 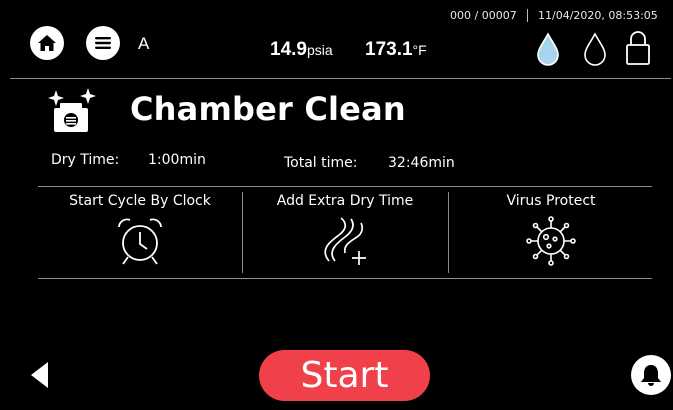 I want to click on start-cycle-by-clock-option: Start Cycle By Clock, so click(x=140, y=233).